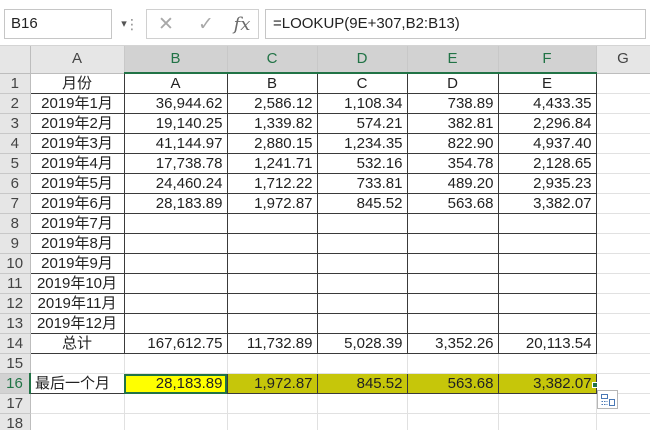 This screenshot has width=650, height=430. I want to click on cell-c18, so click(272, 421).